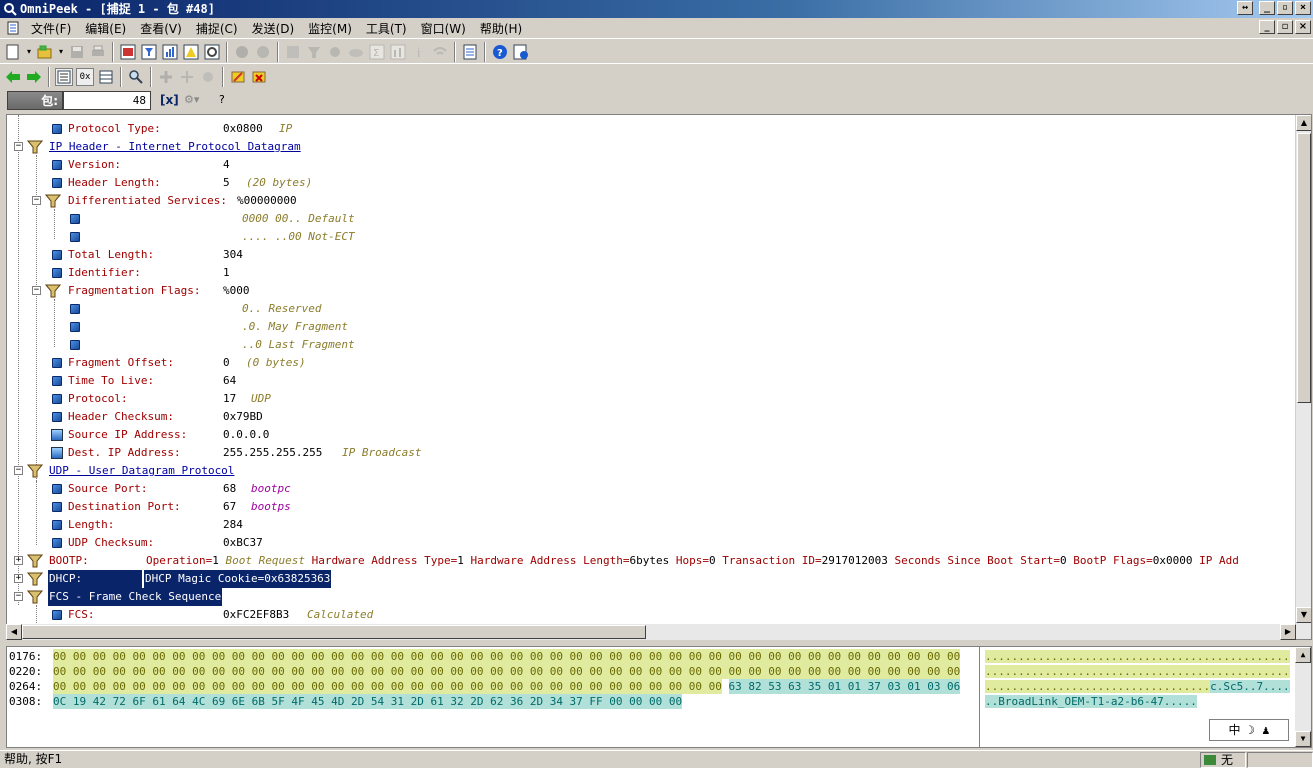 Image resolution: width=1313 pixels, height=768 pixels. I want to click on resize-grip, so click(1280, 760).